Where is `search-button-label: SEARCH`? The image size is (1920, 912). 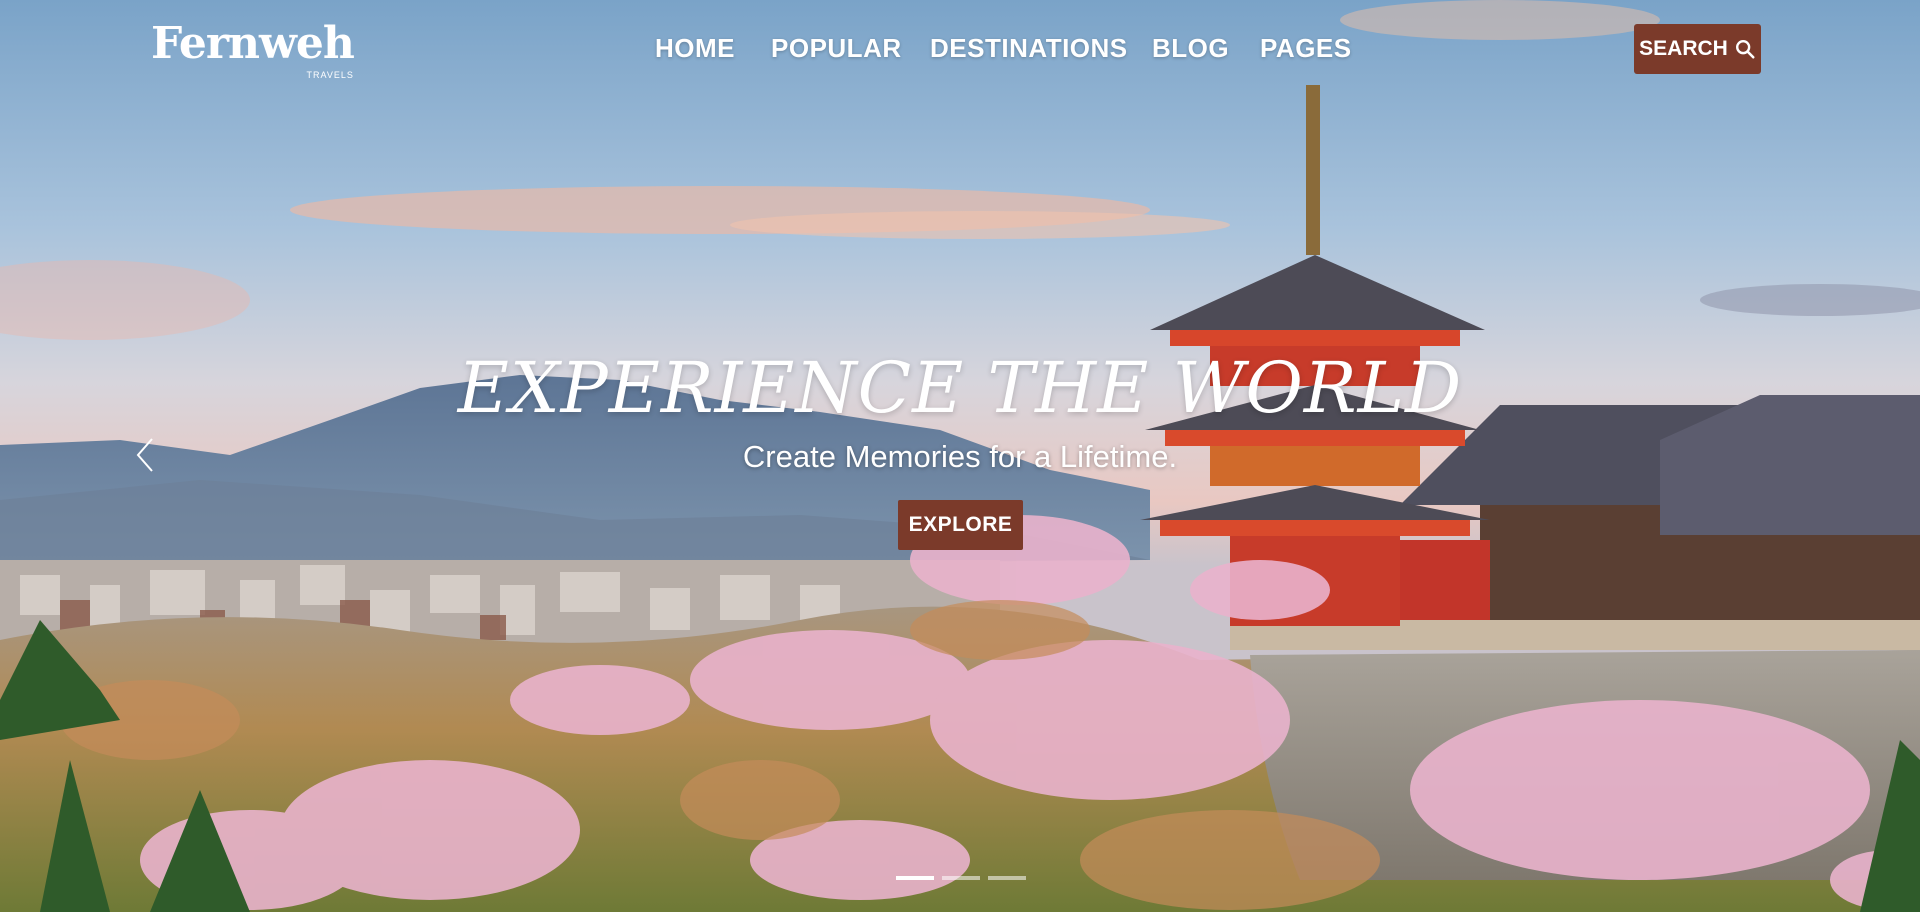
search-button-label: SEARCH is located at coordinates (1683, 48).